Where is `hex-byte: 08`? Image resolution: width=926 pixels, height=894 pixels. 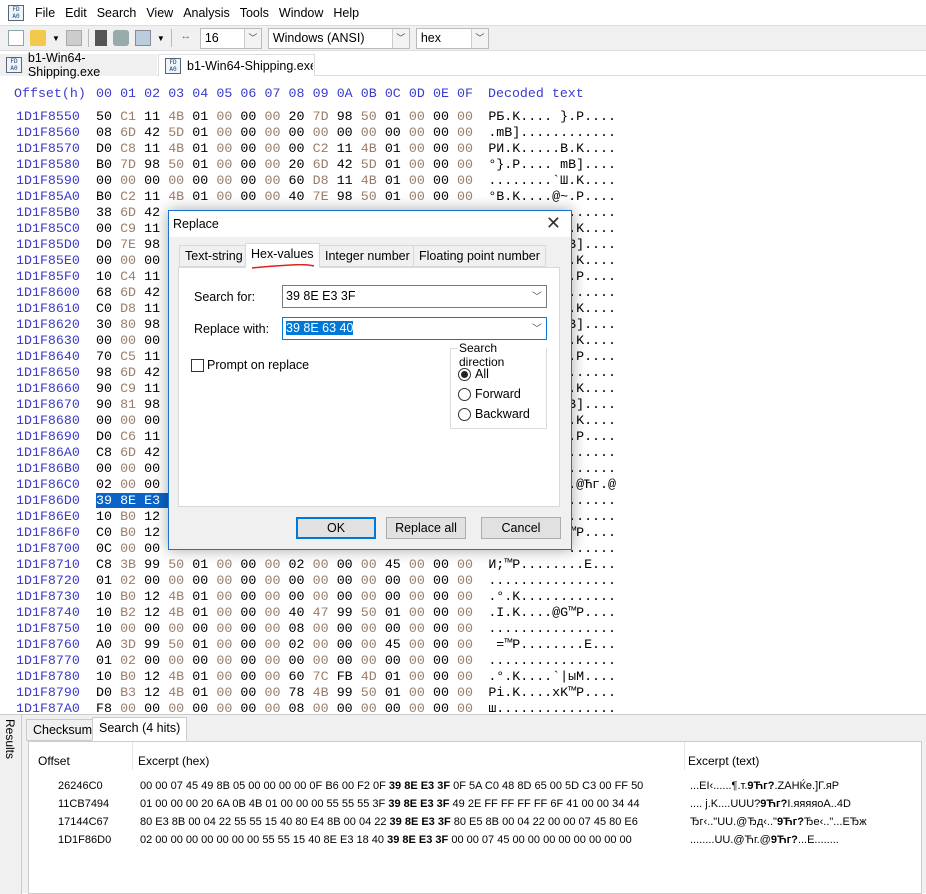
hex-byte: 08 is located at coordinates (301, 707).